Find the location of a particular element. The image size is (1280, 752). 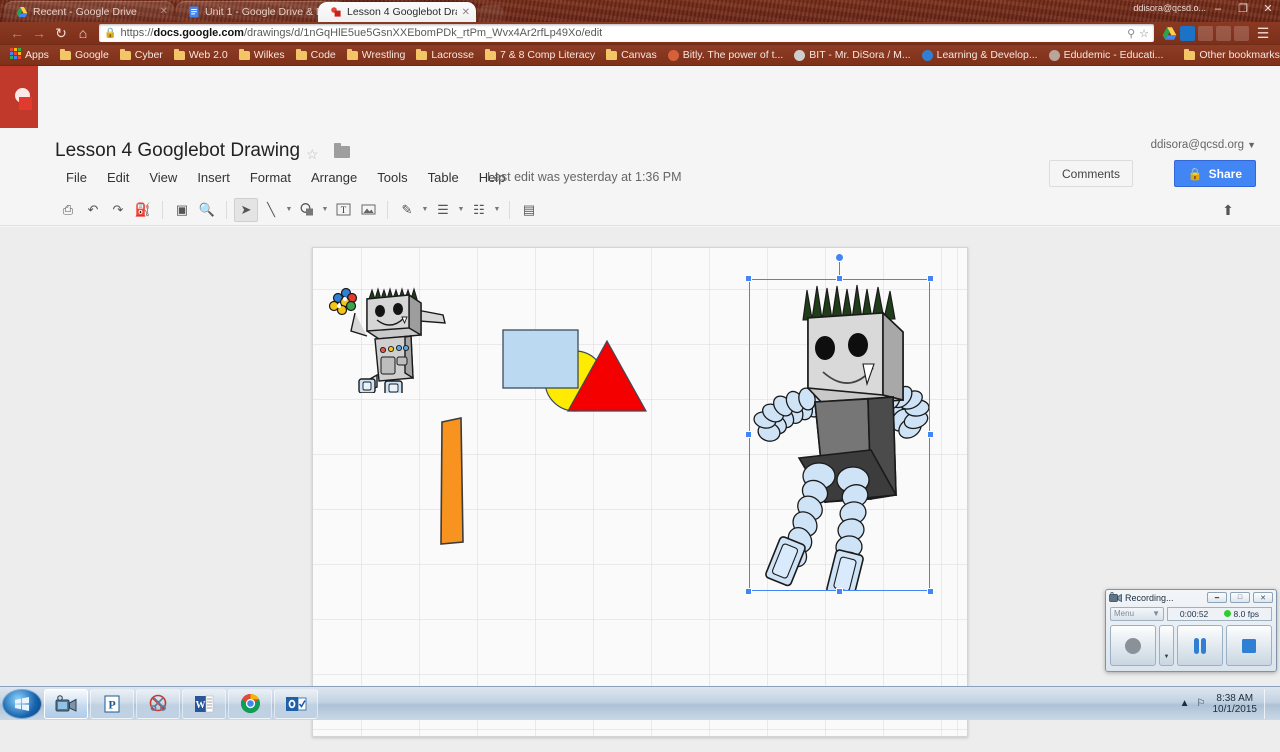

page-title: Lesson 4 Googlebot Drawing is located at coordinates (177, 151).